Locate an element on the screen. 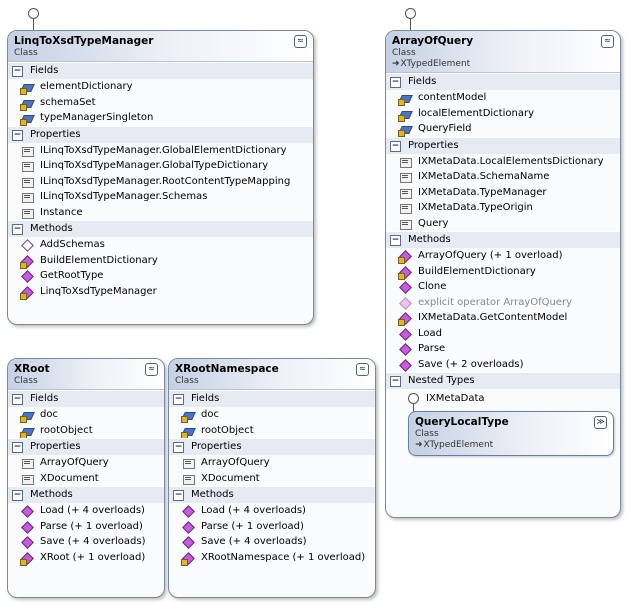 The height and width of the screenshot is (608, 630). method-item: explicit operator ArrayOfQuery is located at coordinates (503, 303).